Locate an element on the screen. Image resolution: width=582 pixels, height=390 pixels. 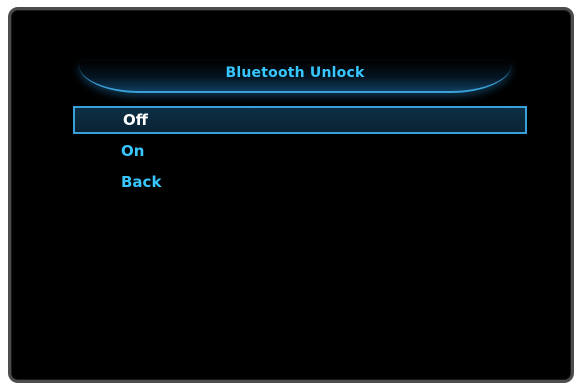
dialog-title: Bluetooth Unlock is located at coordinates (295, 73).